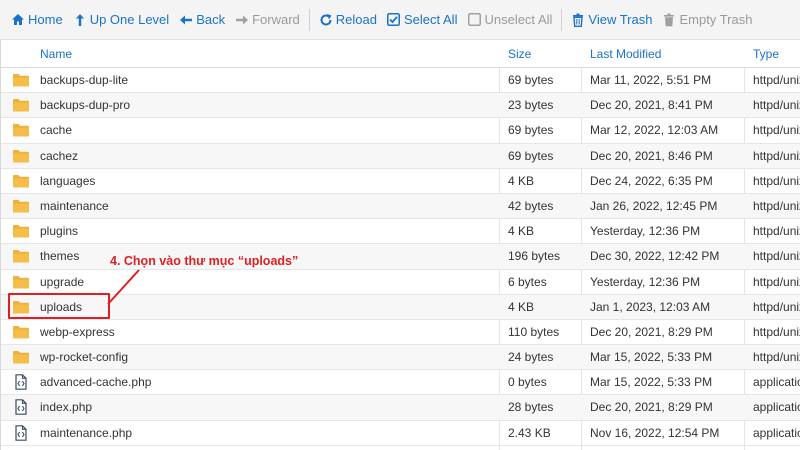 The height and width of the screenshot is (450, 800). I want to click on forward-button: Forward, so click(267, 20).